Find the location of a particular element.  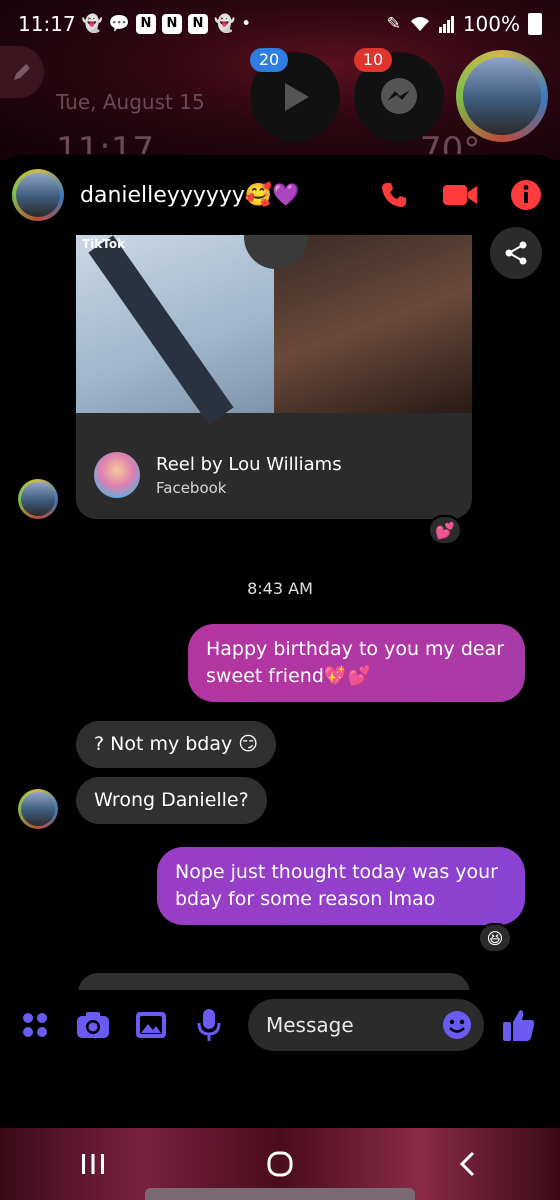

contact-avatar is located at coordinates (38, 195).